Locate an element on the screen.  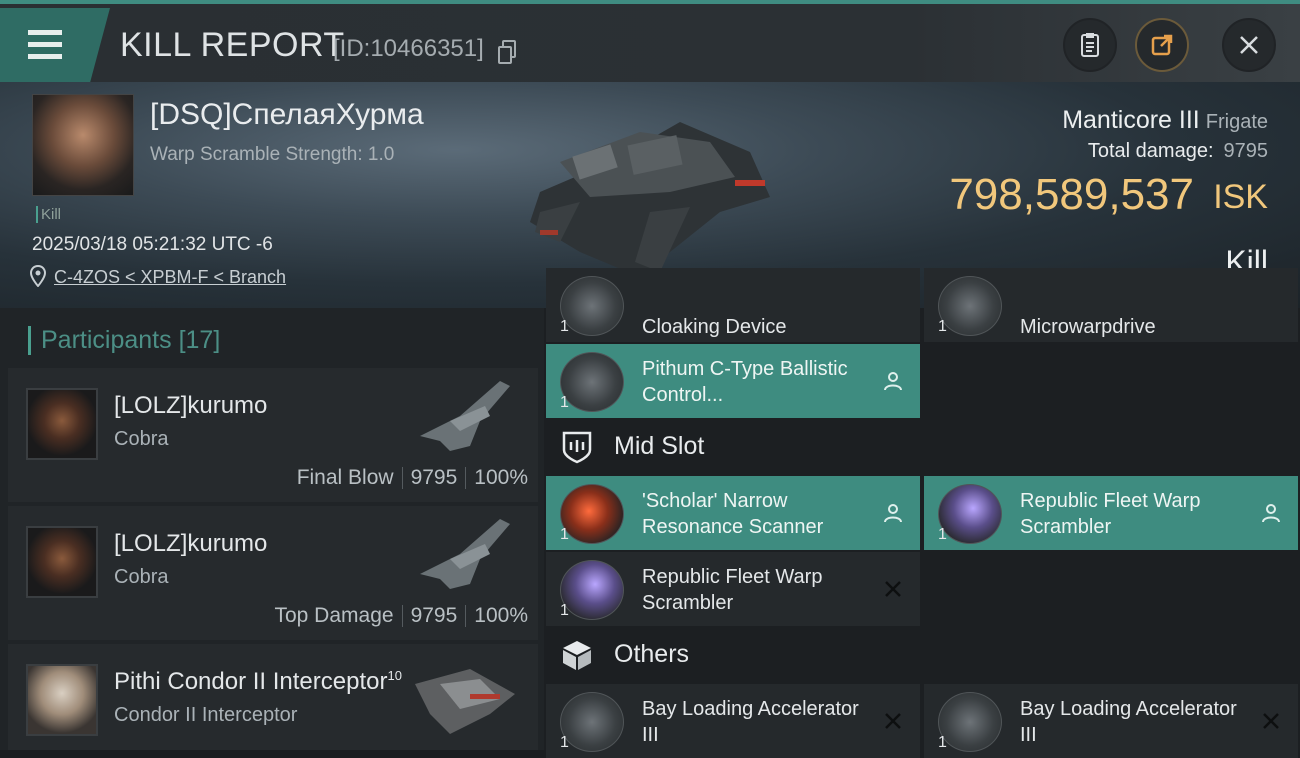
total-damage: Total damage: 9795 is located at coordinates (1178, 151).